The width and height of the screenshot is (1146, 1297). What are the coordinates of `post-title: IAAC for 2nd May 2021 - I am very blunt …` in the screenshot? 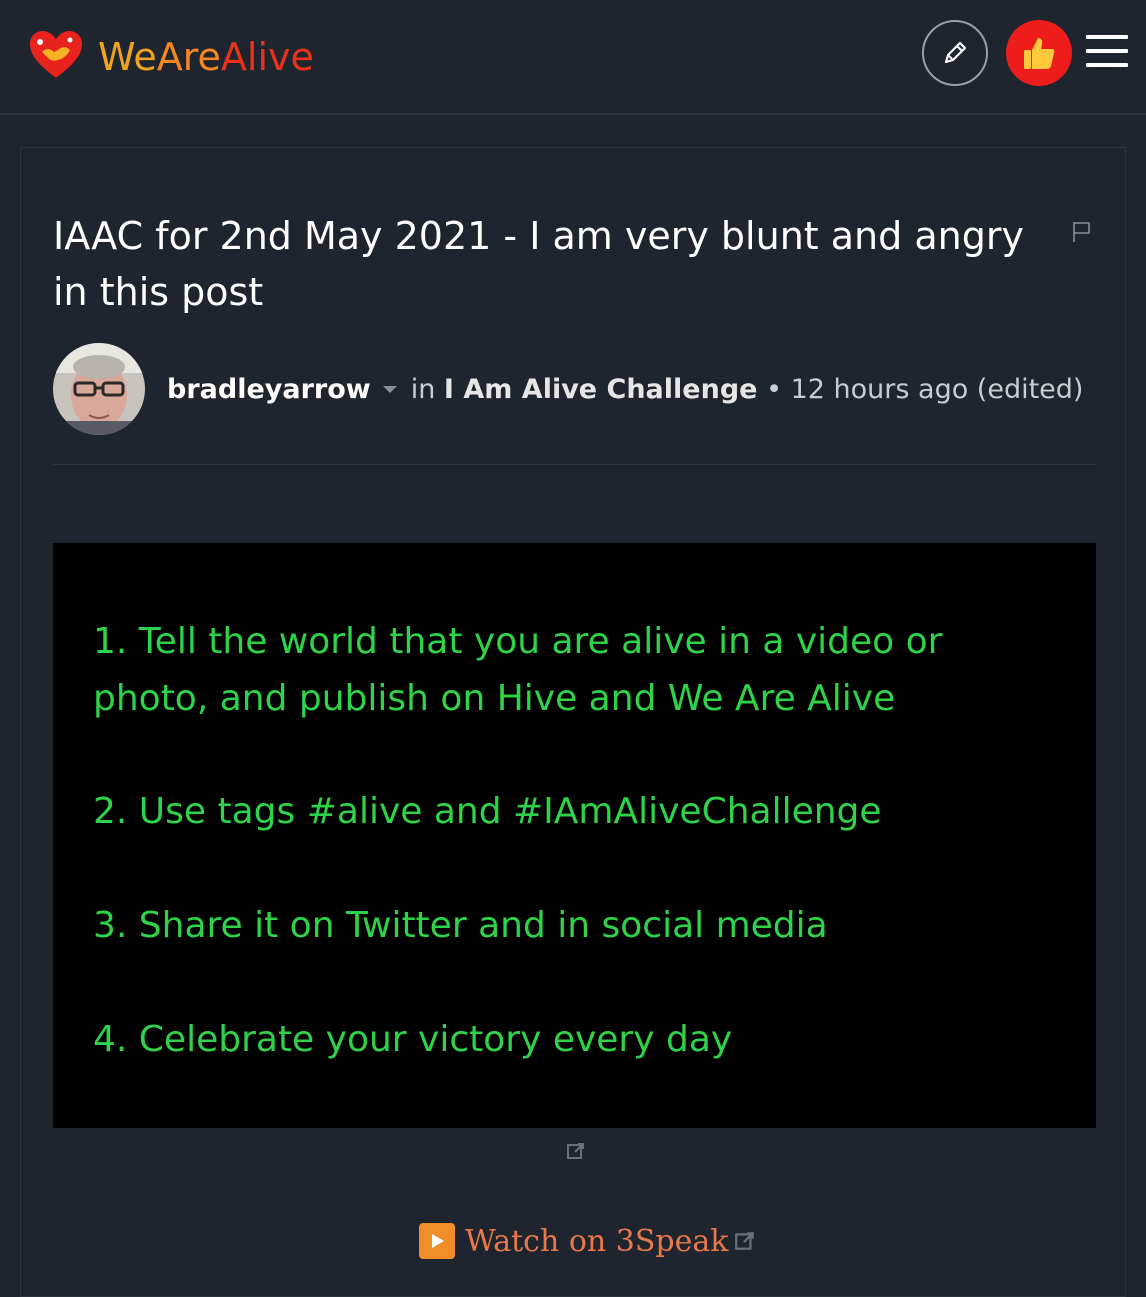 It's located at (538, 264).